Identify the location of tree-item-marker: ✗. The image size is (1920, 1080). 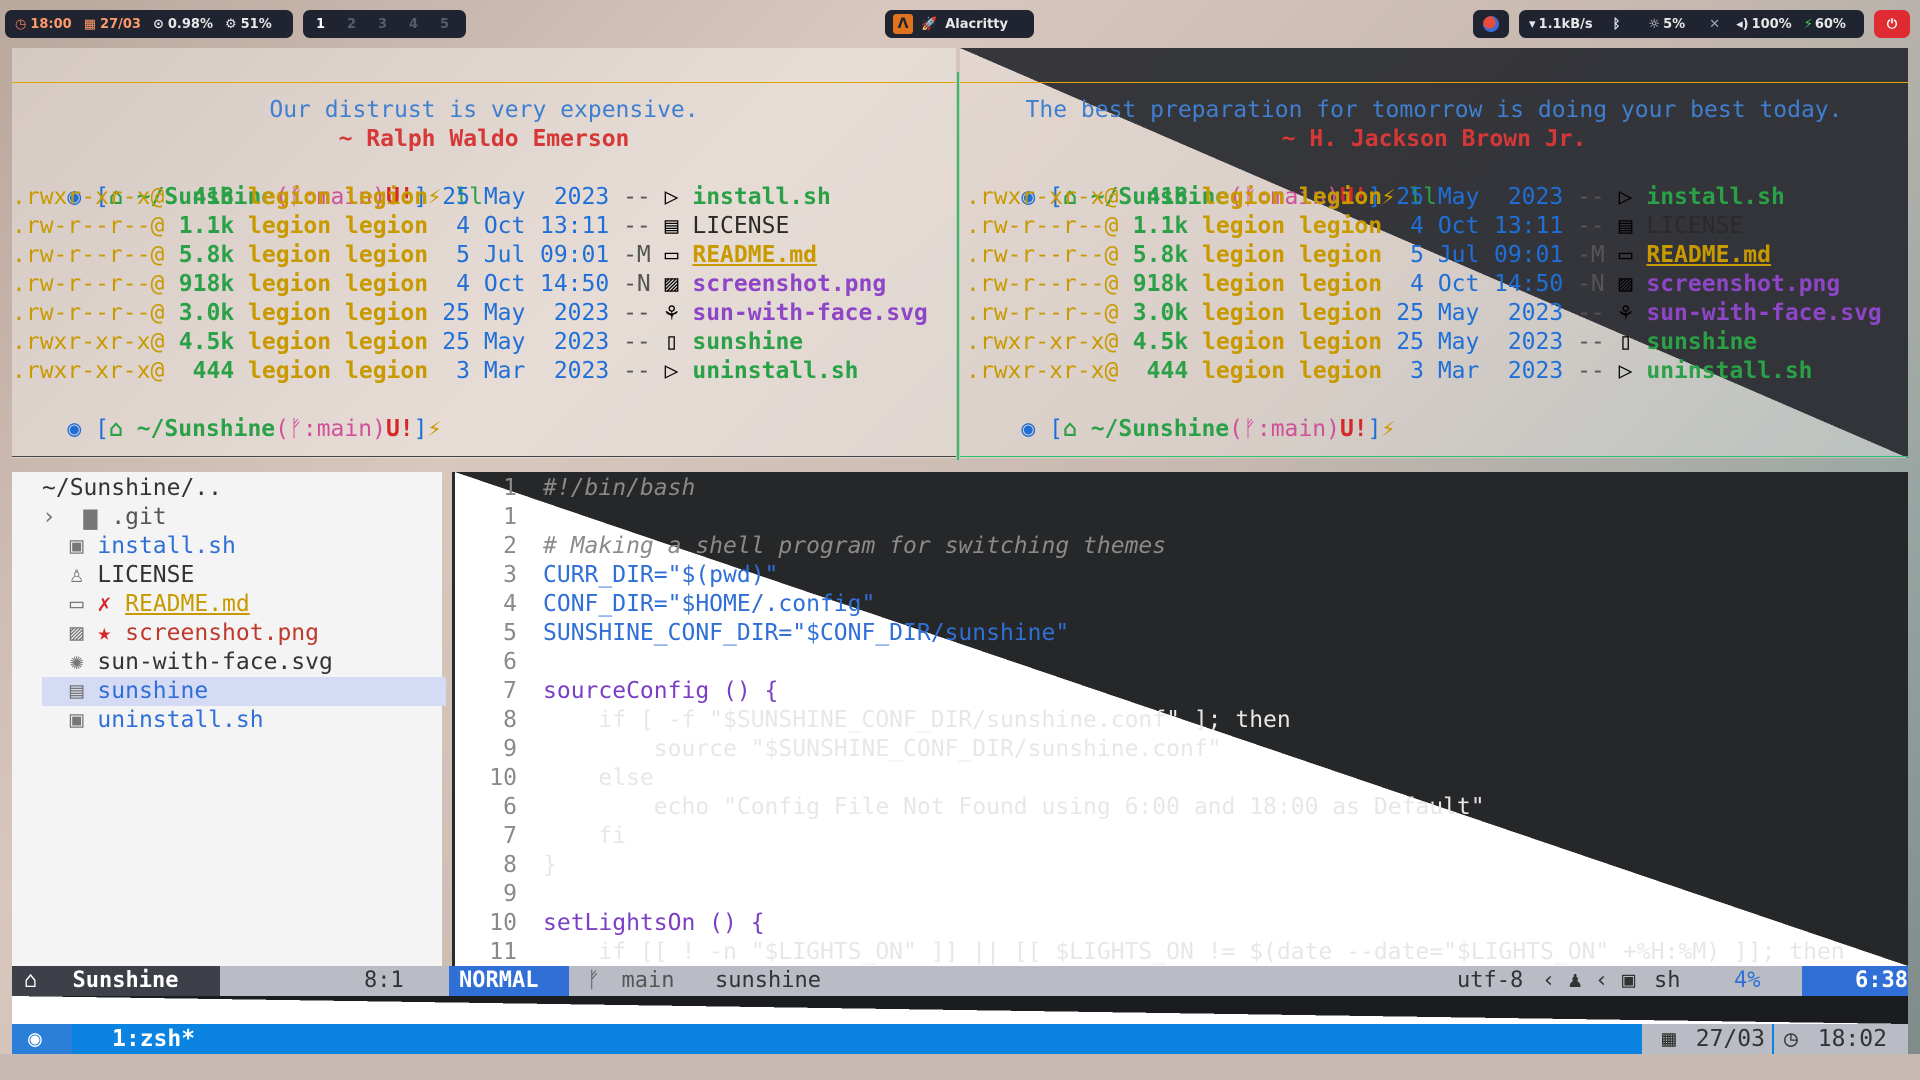
(104, 604).